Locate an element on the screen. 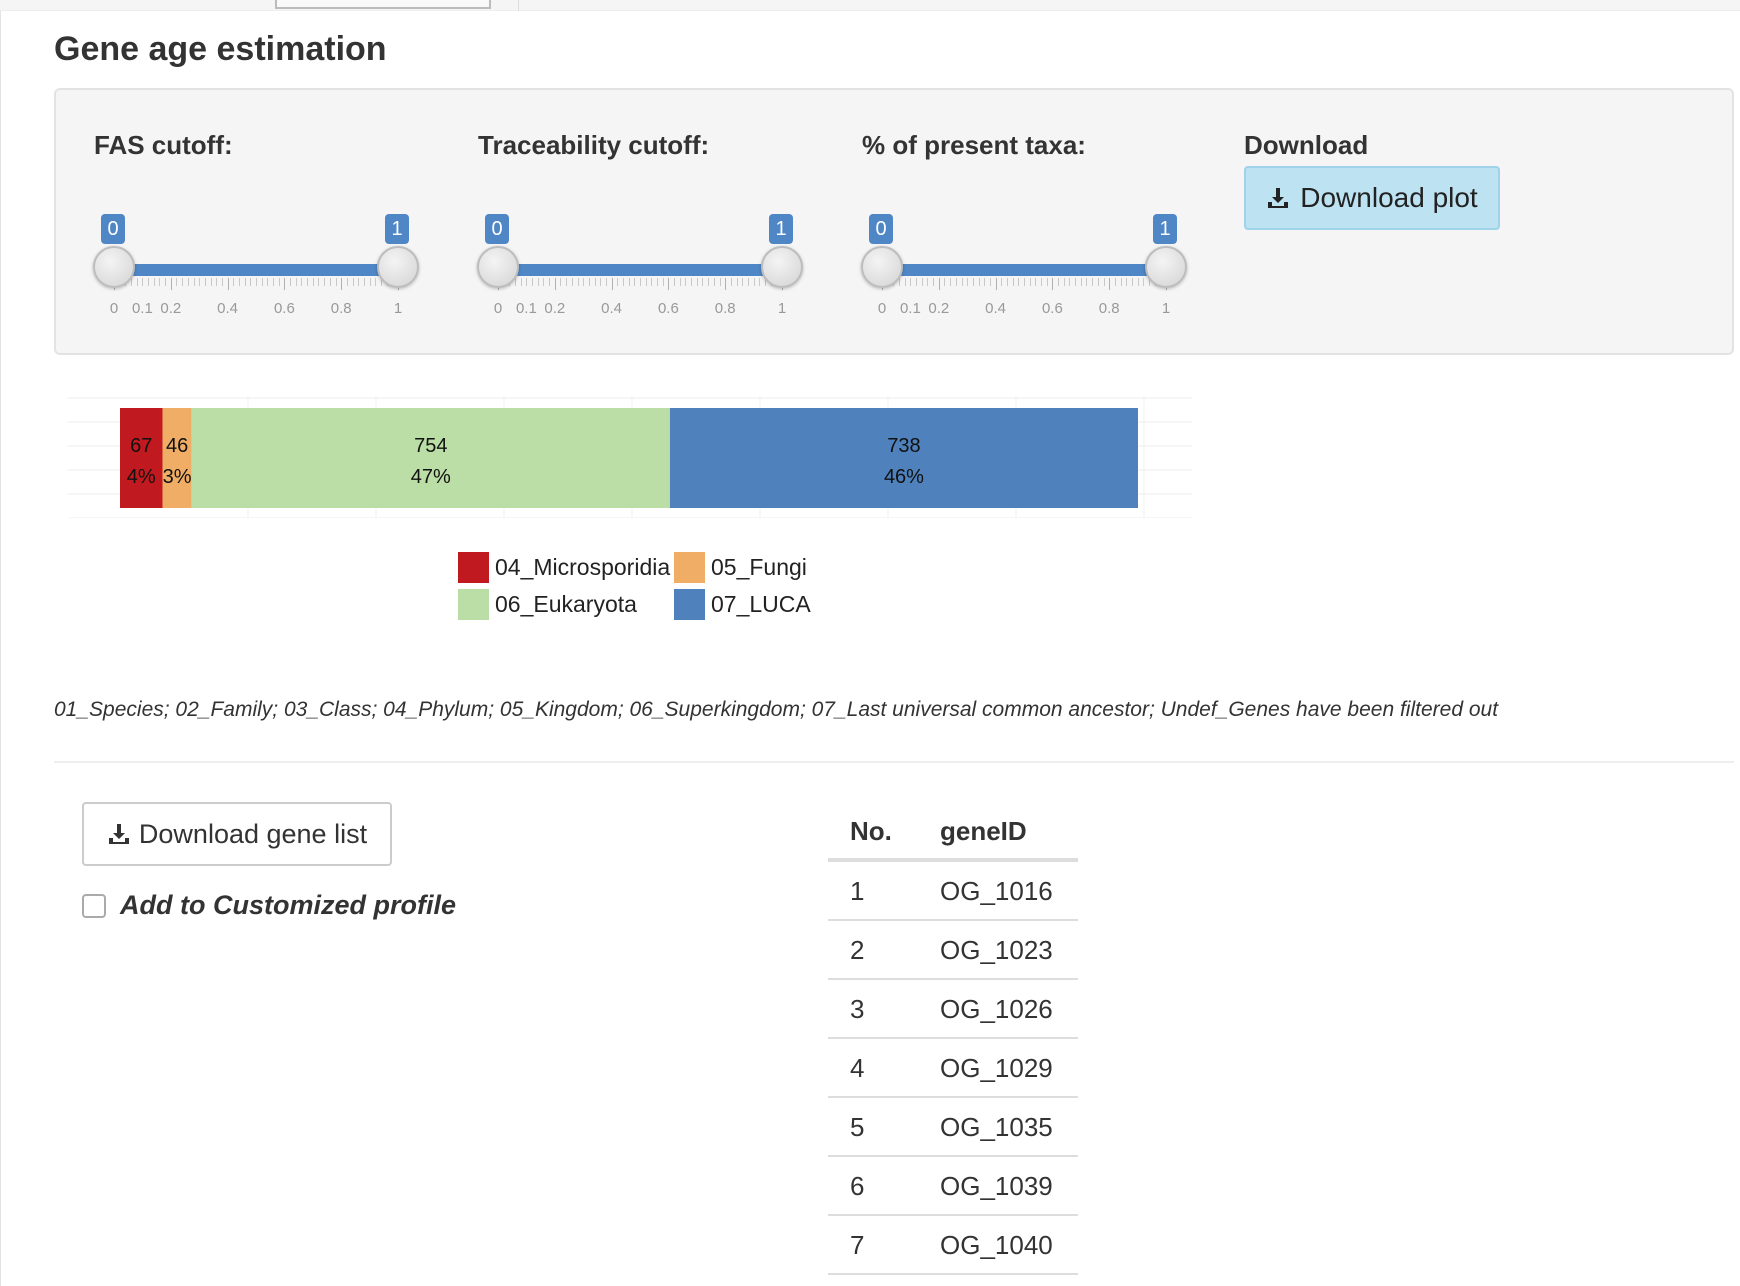 This screenshot has height=1286, width=1740. bar-percent-label: 3% is located at coordinates (177, 477).